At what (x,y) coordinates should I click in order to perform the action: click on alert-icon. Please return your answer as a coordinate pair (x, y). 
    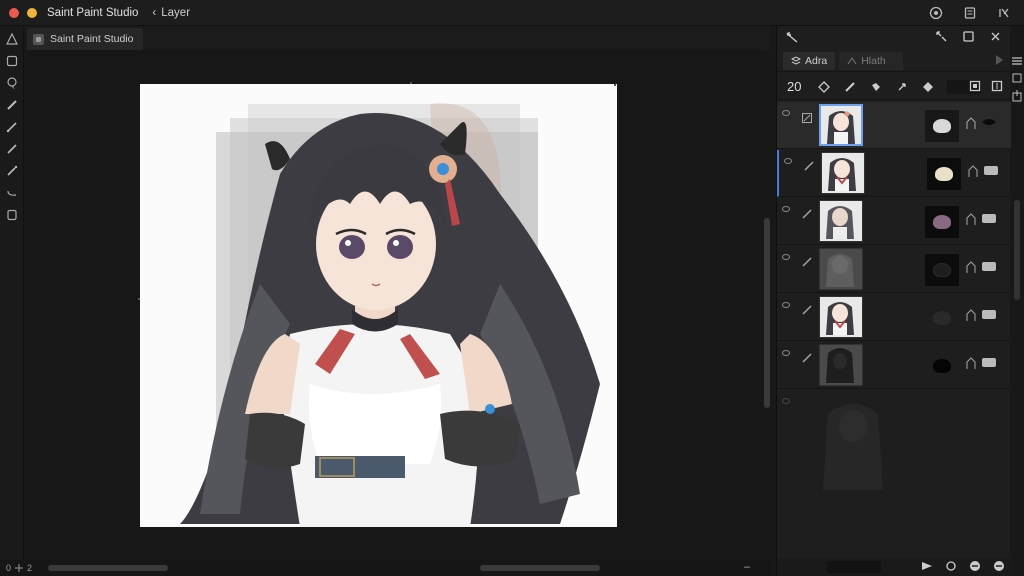
    Looking at the image, I should click on (12, 39).